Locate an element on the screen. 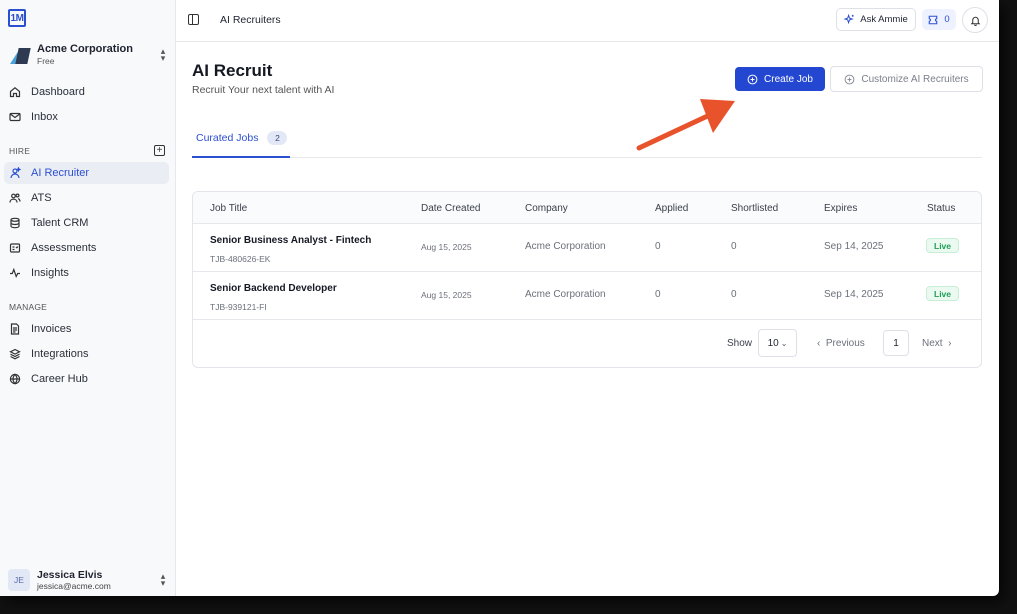 The height and width of the screenshot is (614, 1017). credits-count: 0 is located at coordinates (947, 19).